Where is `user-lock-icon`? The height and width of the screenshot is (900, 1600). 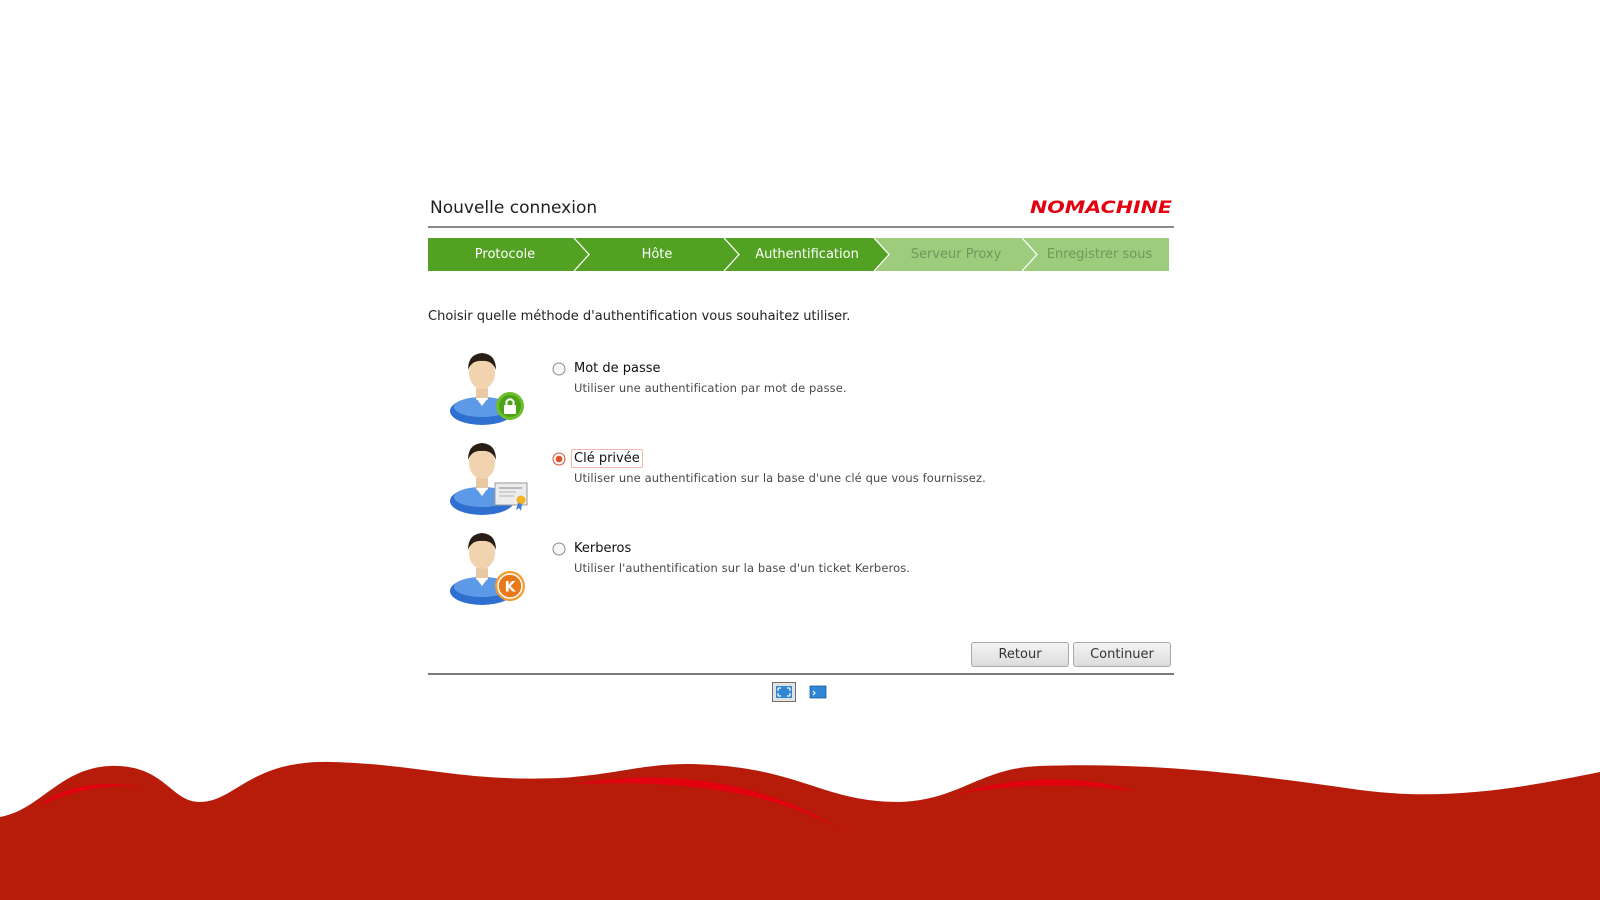 user-lock-icon is located at coordinates (487, 389).